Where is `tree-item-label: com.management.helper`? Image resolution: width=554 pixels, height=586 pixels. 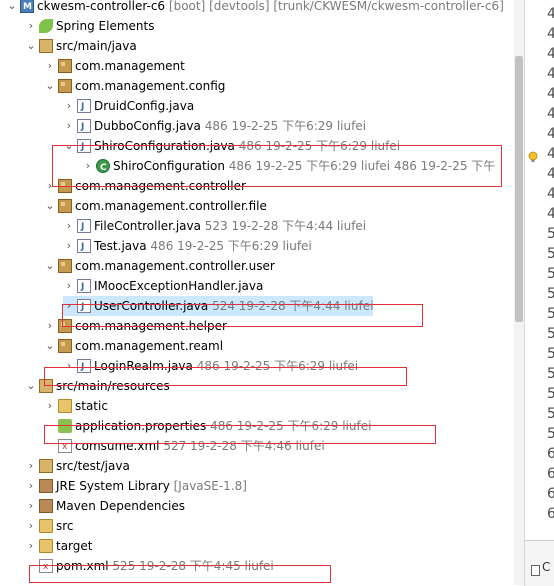 tree-item-label: com.management.helper is located at coordinates (151, 326).